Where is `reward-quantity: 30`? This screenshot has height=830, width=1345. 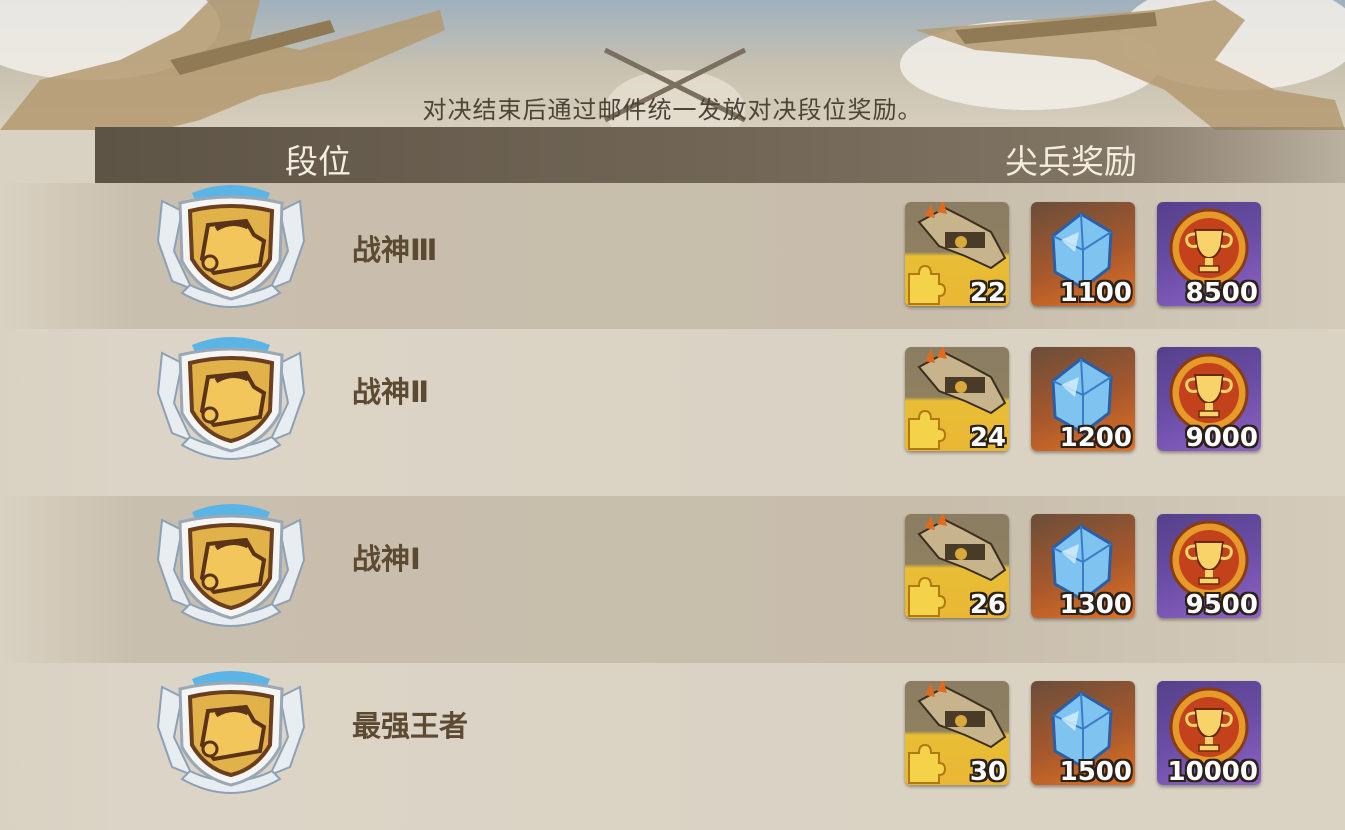
reward-quantity: 30 is located at coordinates (987, 771).